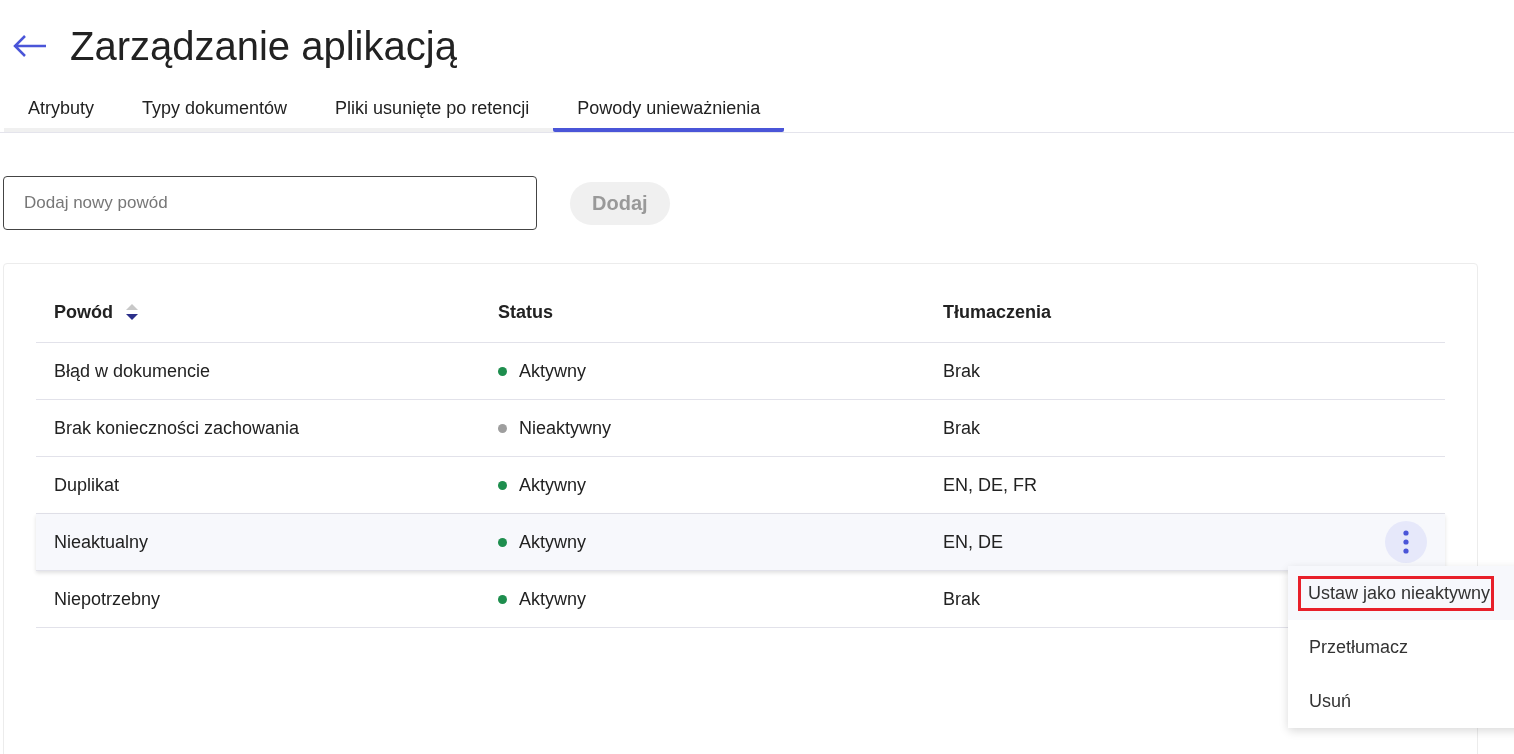 This screenshot has width=1514, height=754. Describe the element at coordinates (997, 312) in the screenshot. I see `column-header: Tłumaczenia` at that location.